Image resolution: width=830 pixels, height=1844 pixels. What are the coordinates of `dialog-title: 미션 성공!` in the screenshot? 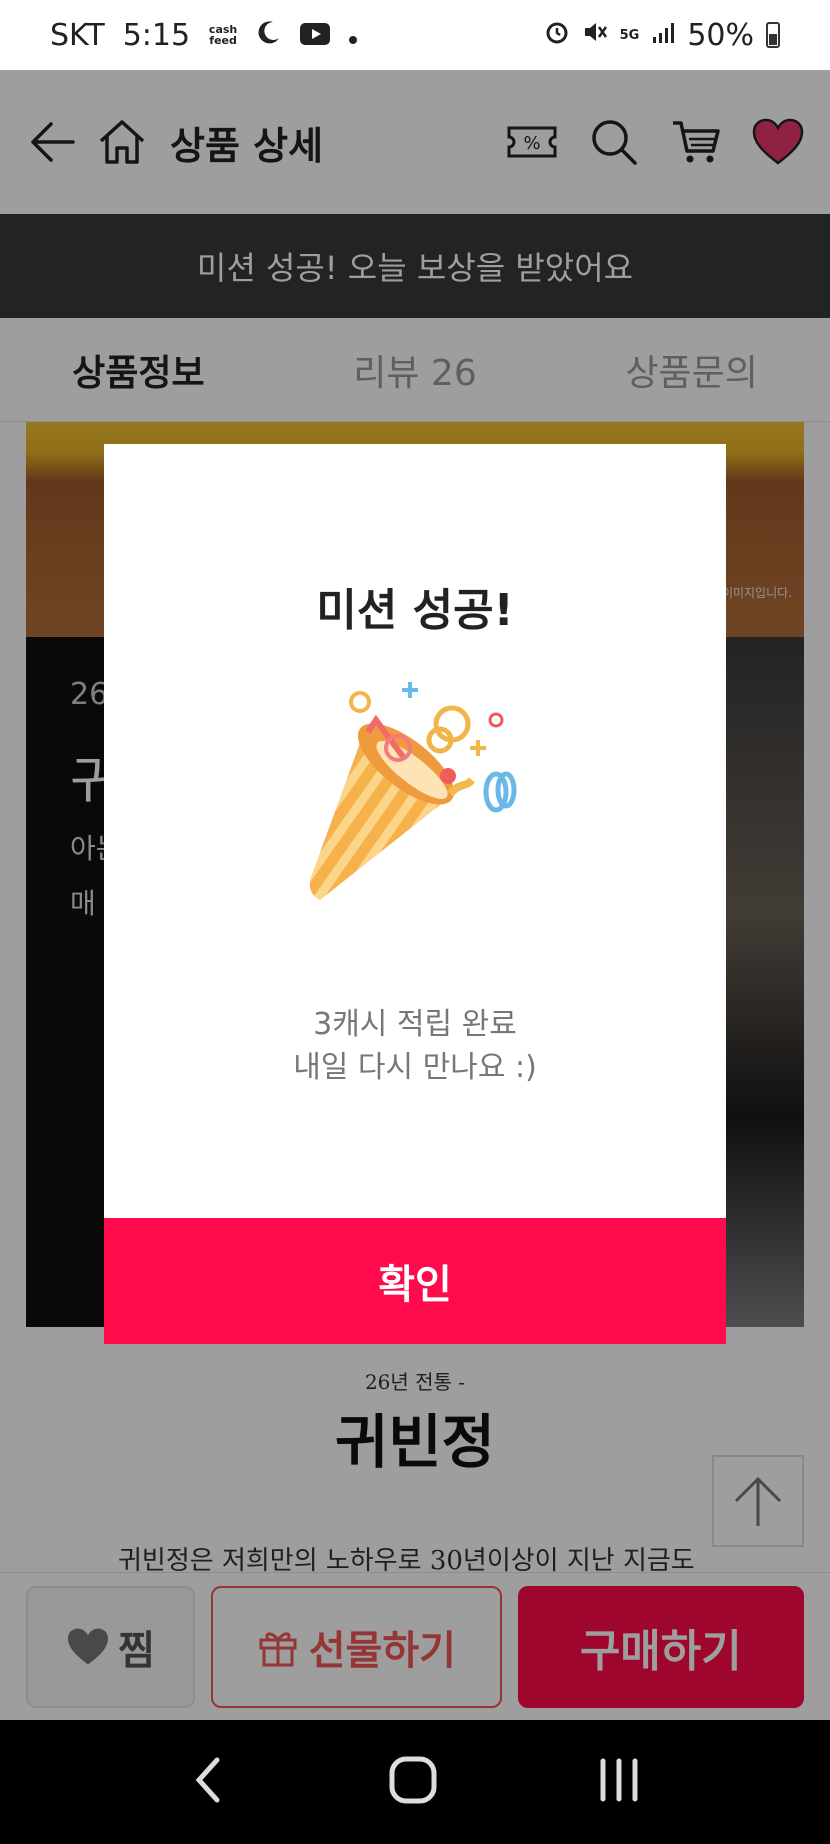 It's located at (415, 610).